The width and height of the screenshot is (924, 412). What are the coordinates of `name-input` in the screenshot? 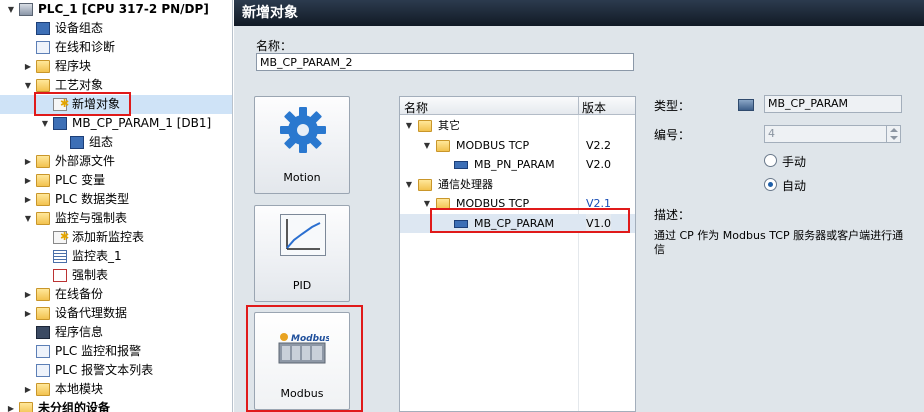 It's located at (445, 62).